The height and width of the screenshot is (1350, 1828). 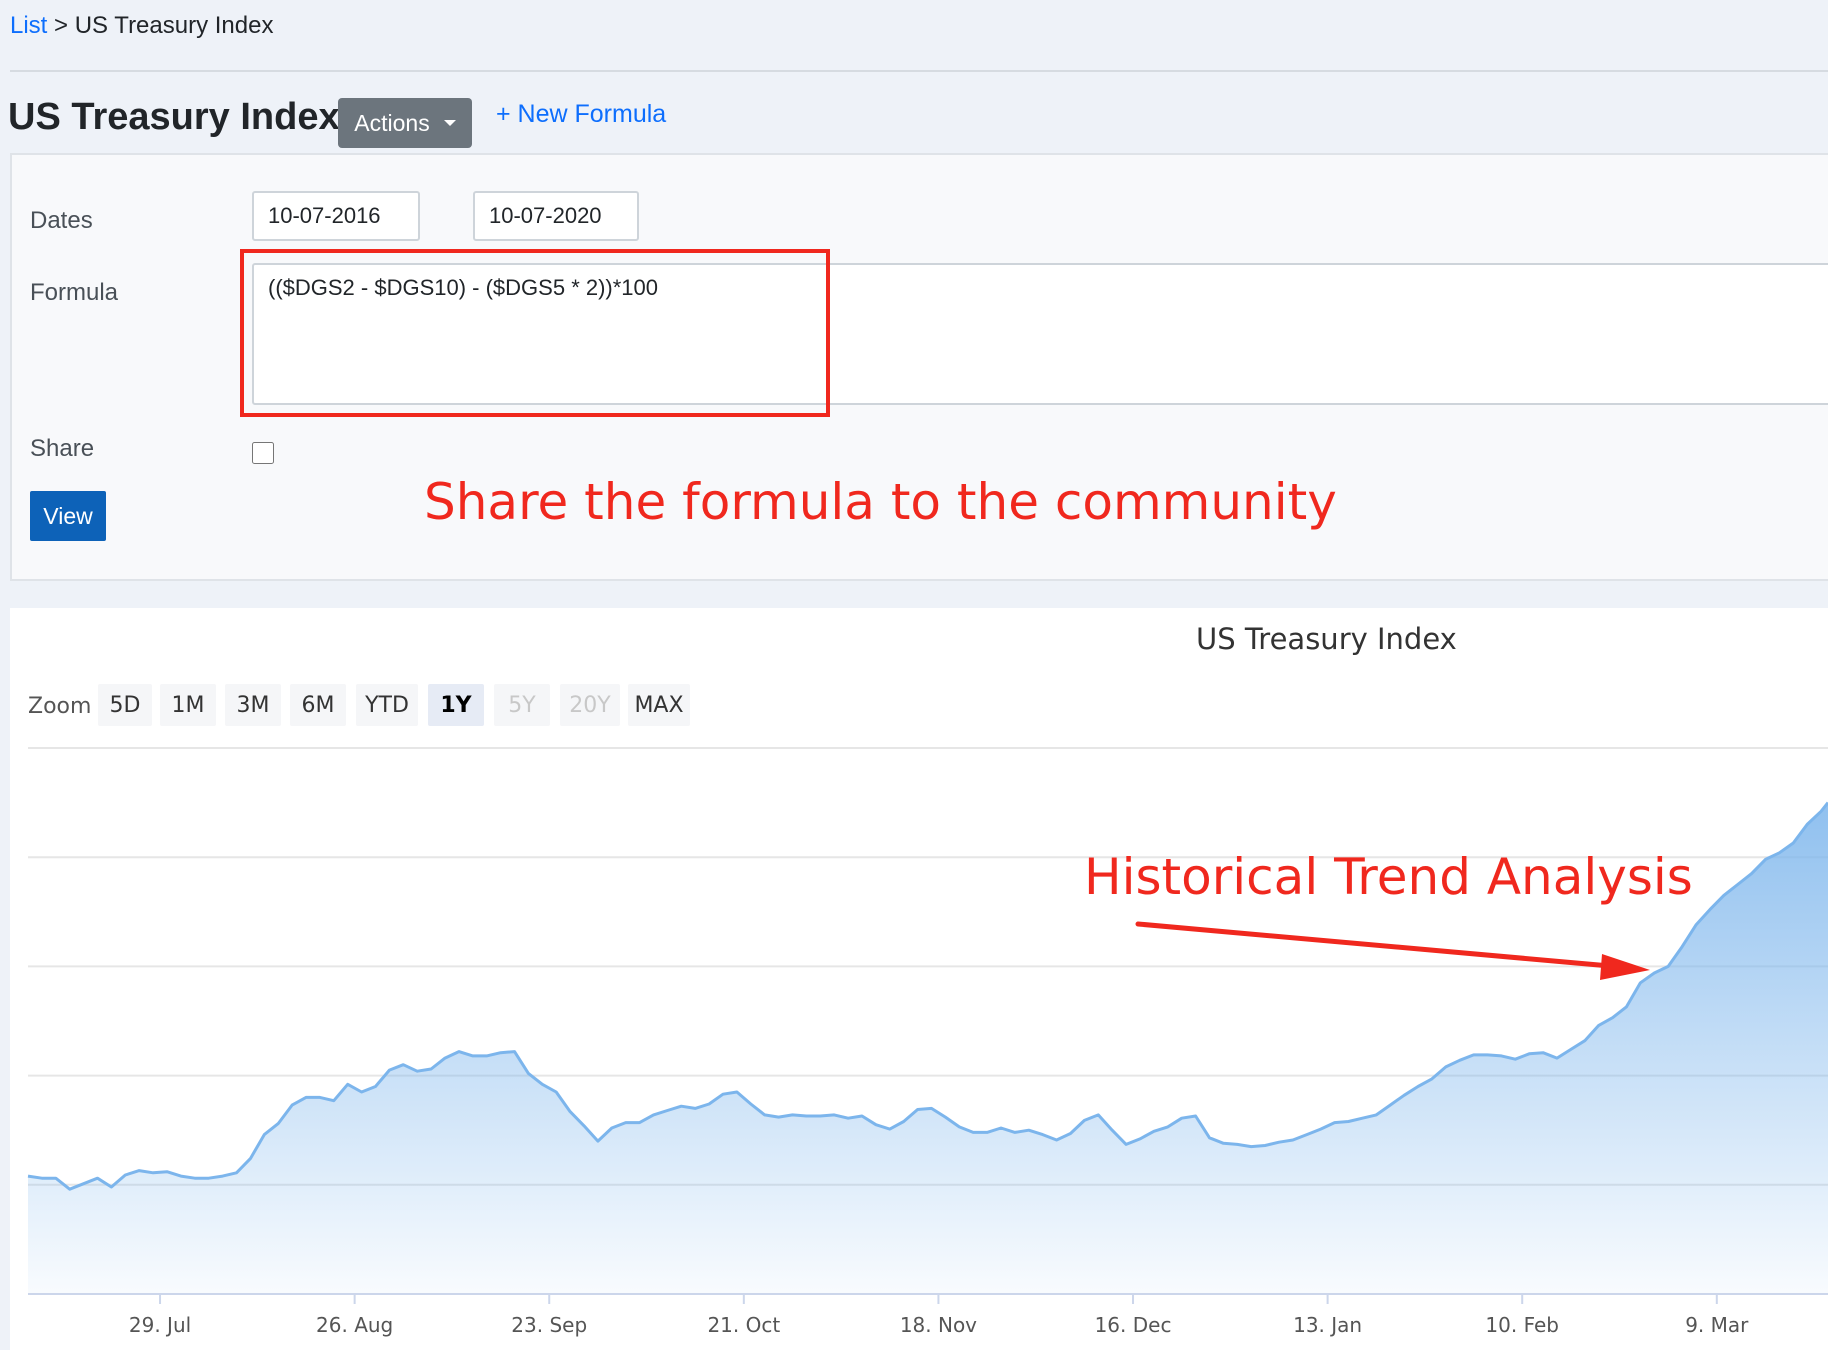 I want to click on header-divider, so click(x=919, y=71).